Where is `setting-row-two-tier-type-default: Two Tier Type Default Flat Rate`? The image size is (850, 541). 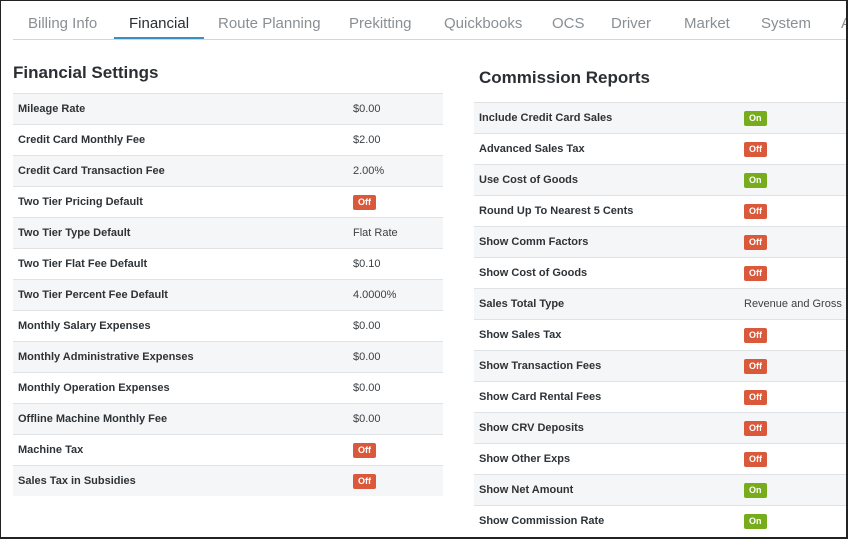 setting-row-two-tier-type-default: Two Tier Type Default Flat Rate is located at coordinates (228, 233).